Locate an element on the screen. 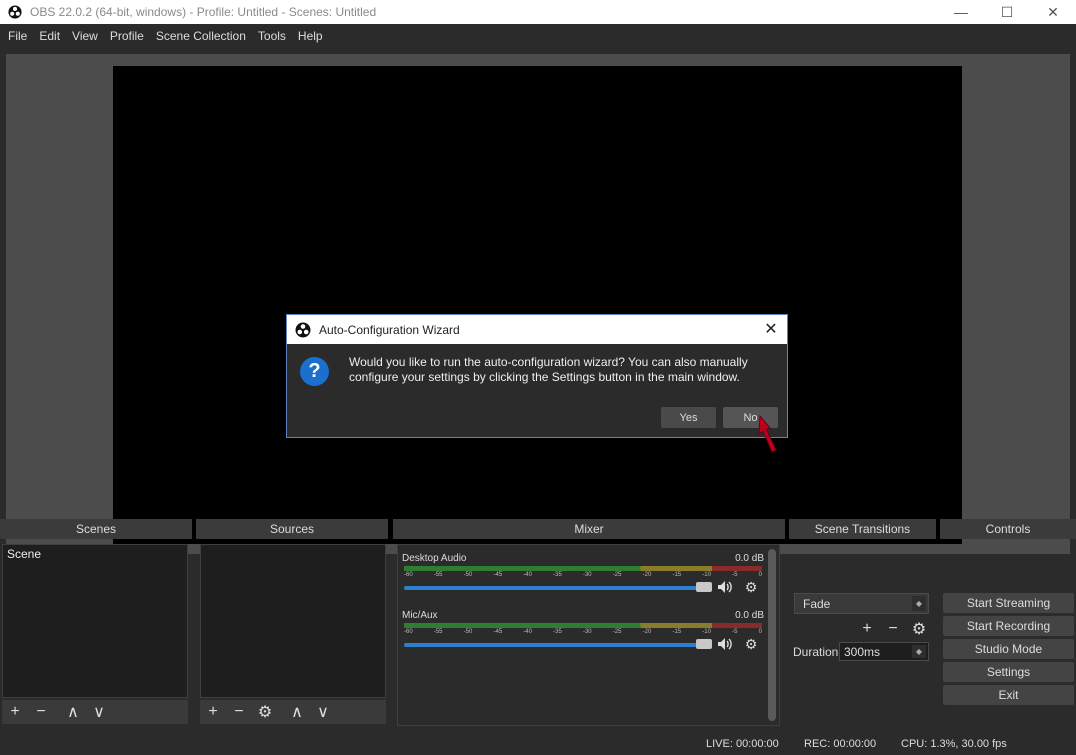 The width and height of the screenshot is (1076, 755). tick-label: -20 is located at coordinates (647, 575).